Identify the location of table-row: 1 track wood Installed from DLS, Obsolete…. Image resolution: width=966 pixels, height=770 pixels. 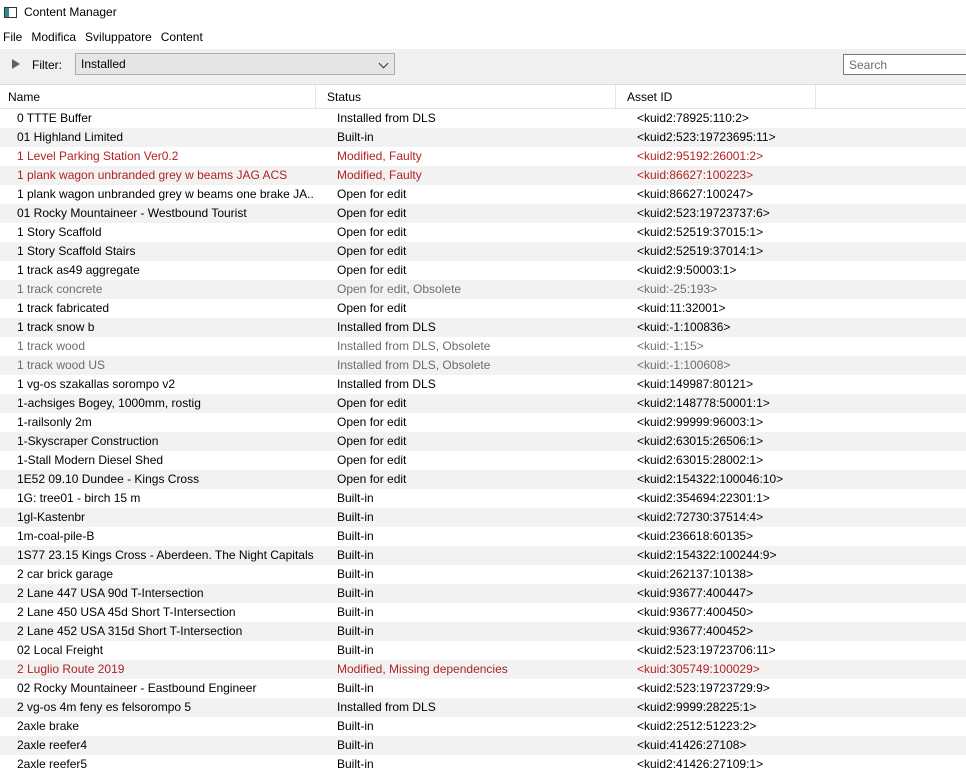
(483, 346).